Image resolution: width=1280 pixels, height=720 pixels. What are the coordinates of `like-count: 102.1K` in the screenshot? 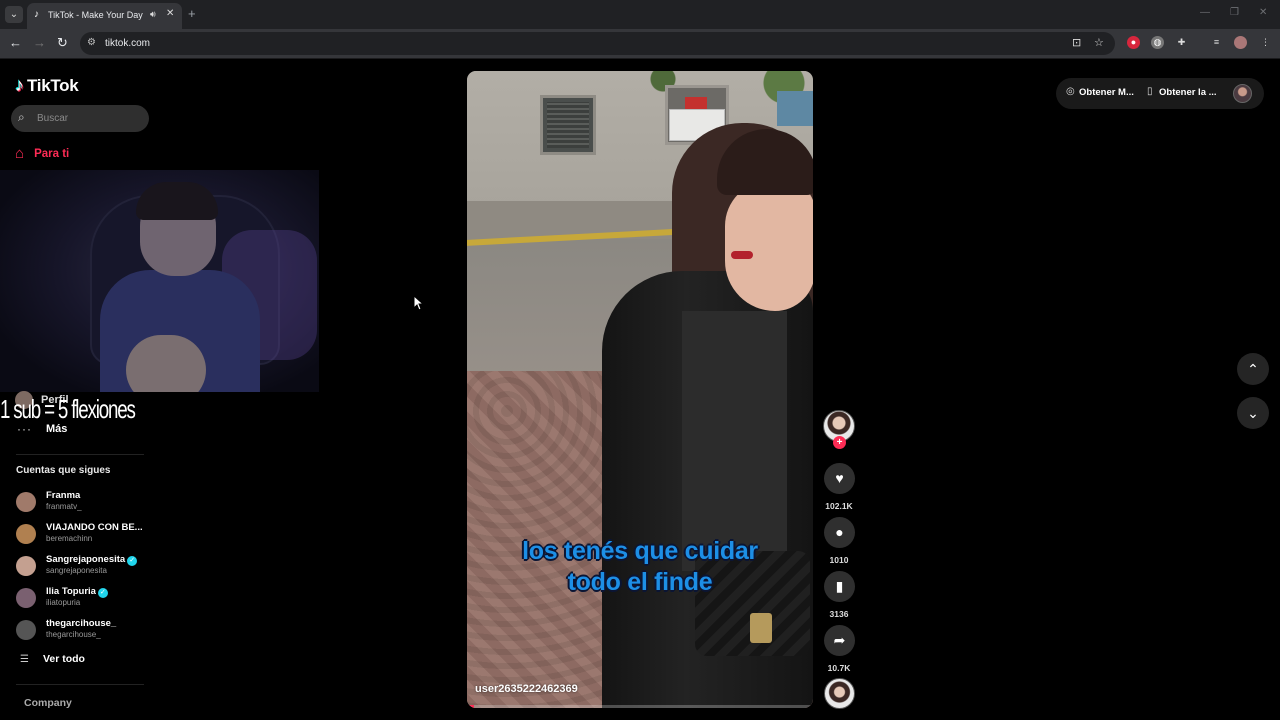 It's located at (839, 506).